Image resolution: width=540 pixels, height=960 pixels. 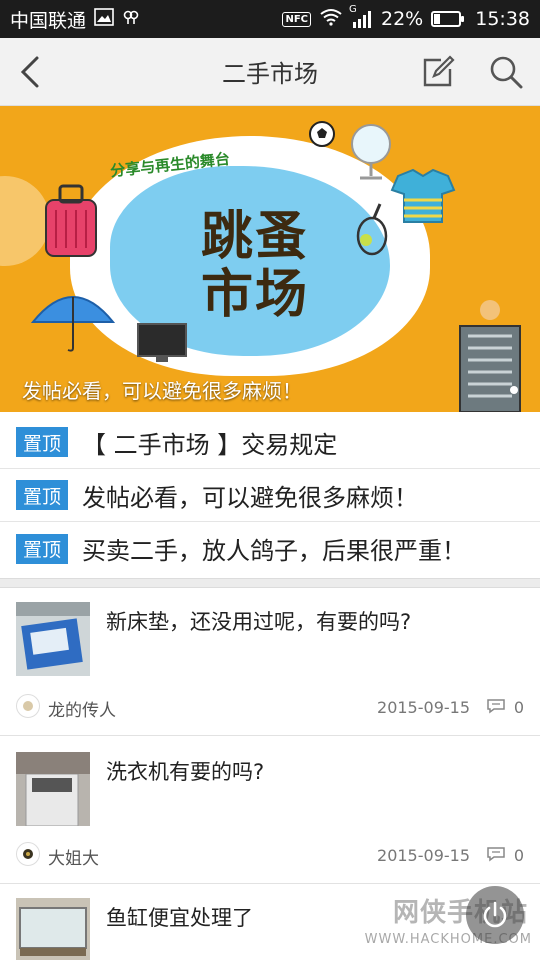 I want to click on post-title: 鱼缸便宜处理了, so click(x=179, y=918).